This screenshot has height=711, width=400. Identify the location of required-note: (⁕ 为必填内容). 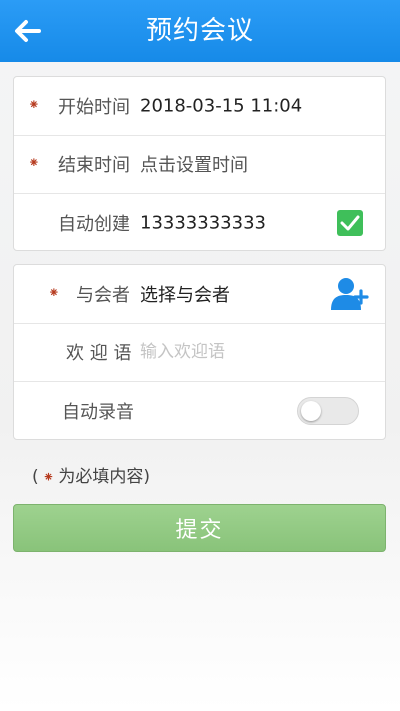
(91, 474).